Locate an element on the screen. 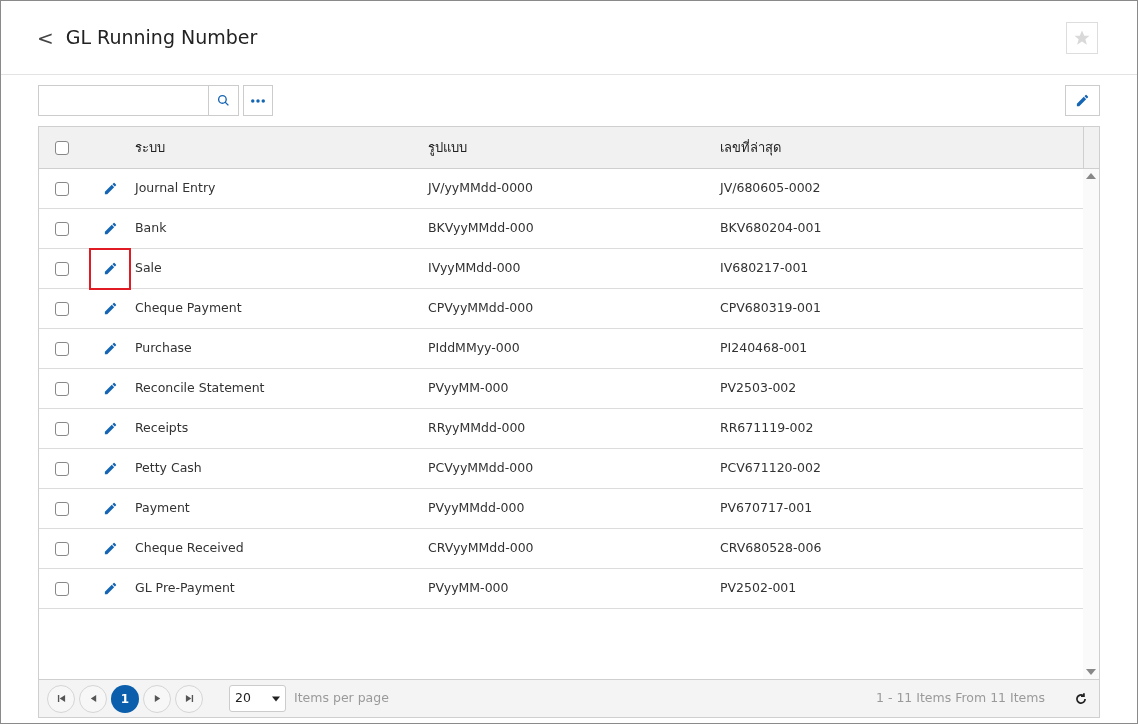 The width and height of the screenshot is (1138, 724). table-cell-text: Reconcile Statement is located at coordinates (200, 388).